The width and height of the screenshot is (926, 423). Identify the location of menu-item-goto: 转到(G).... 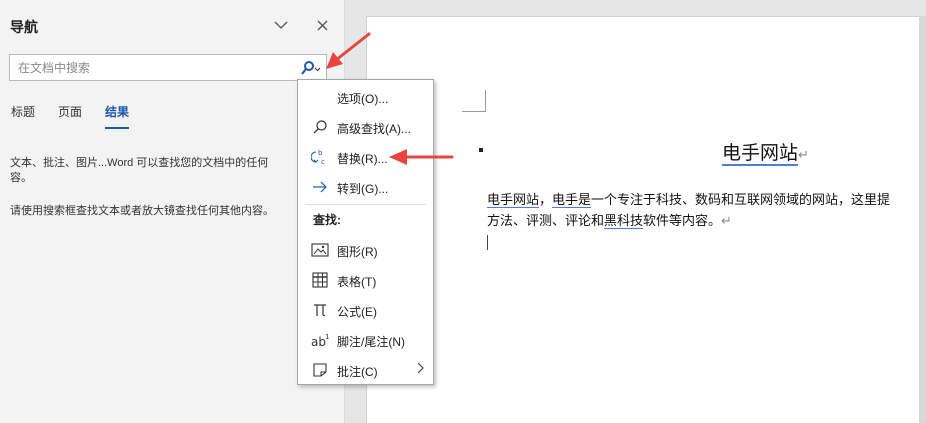
(365, 187).